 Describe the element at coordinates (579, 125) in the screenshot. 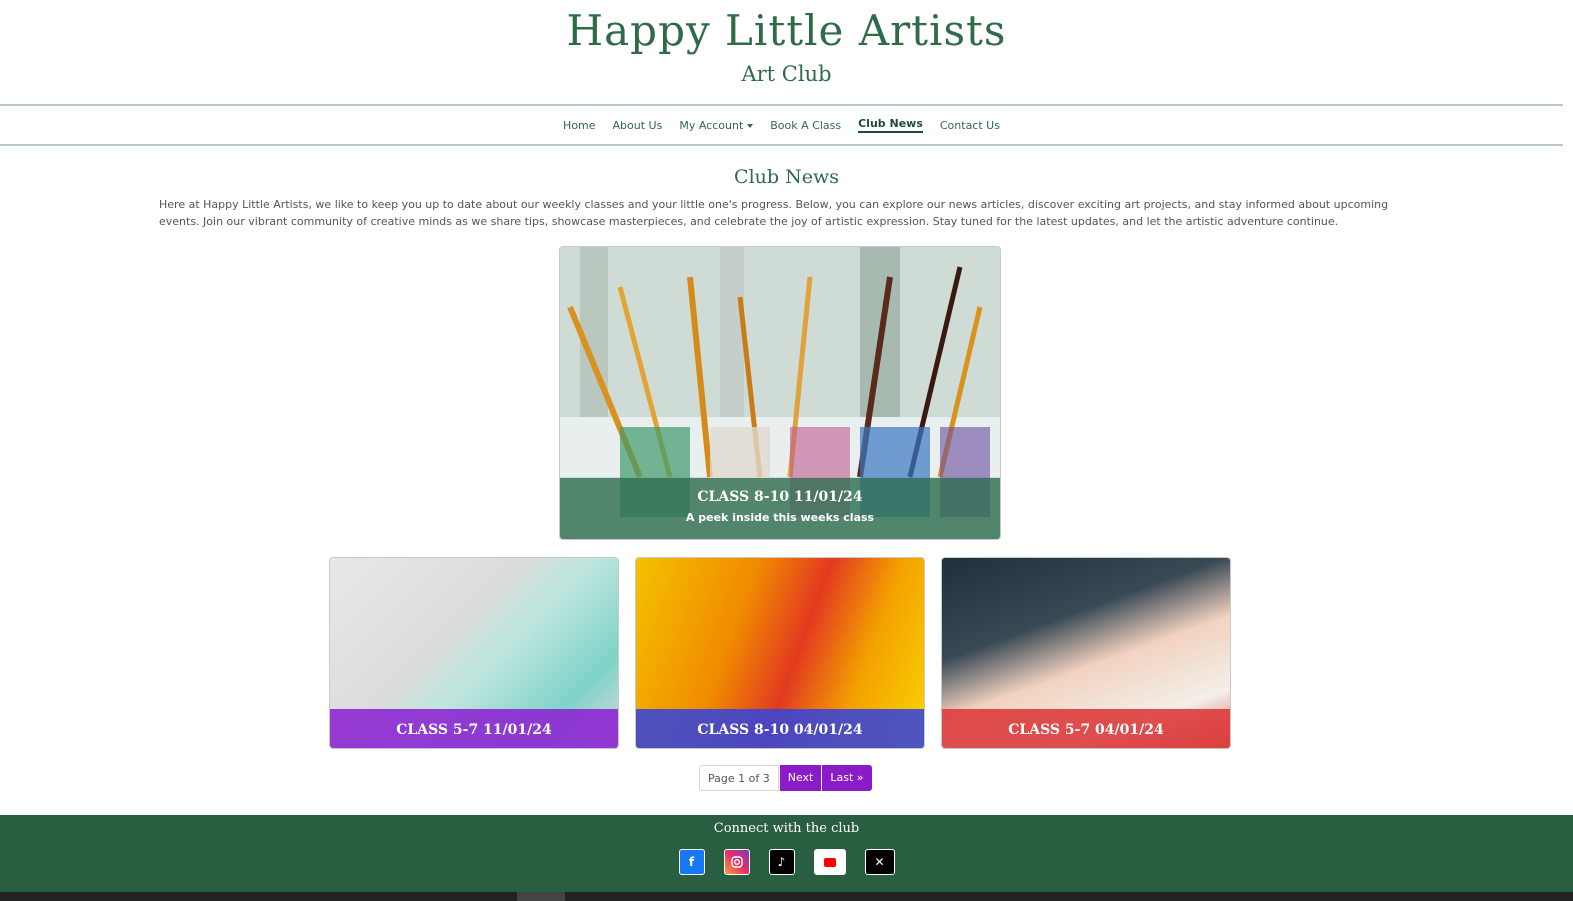

I see `nav-home: Home` at that location.